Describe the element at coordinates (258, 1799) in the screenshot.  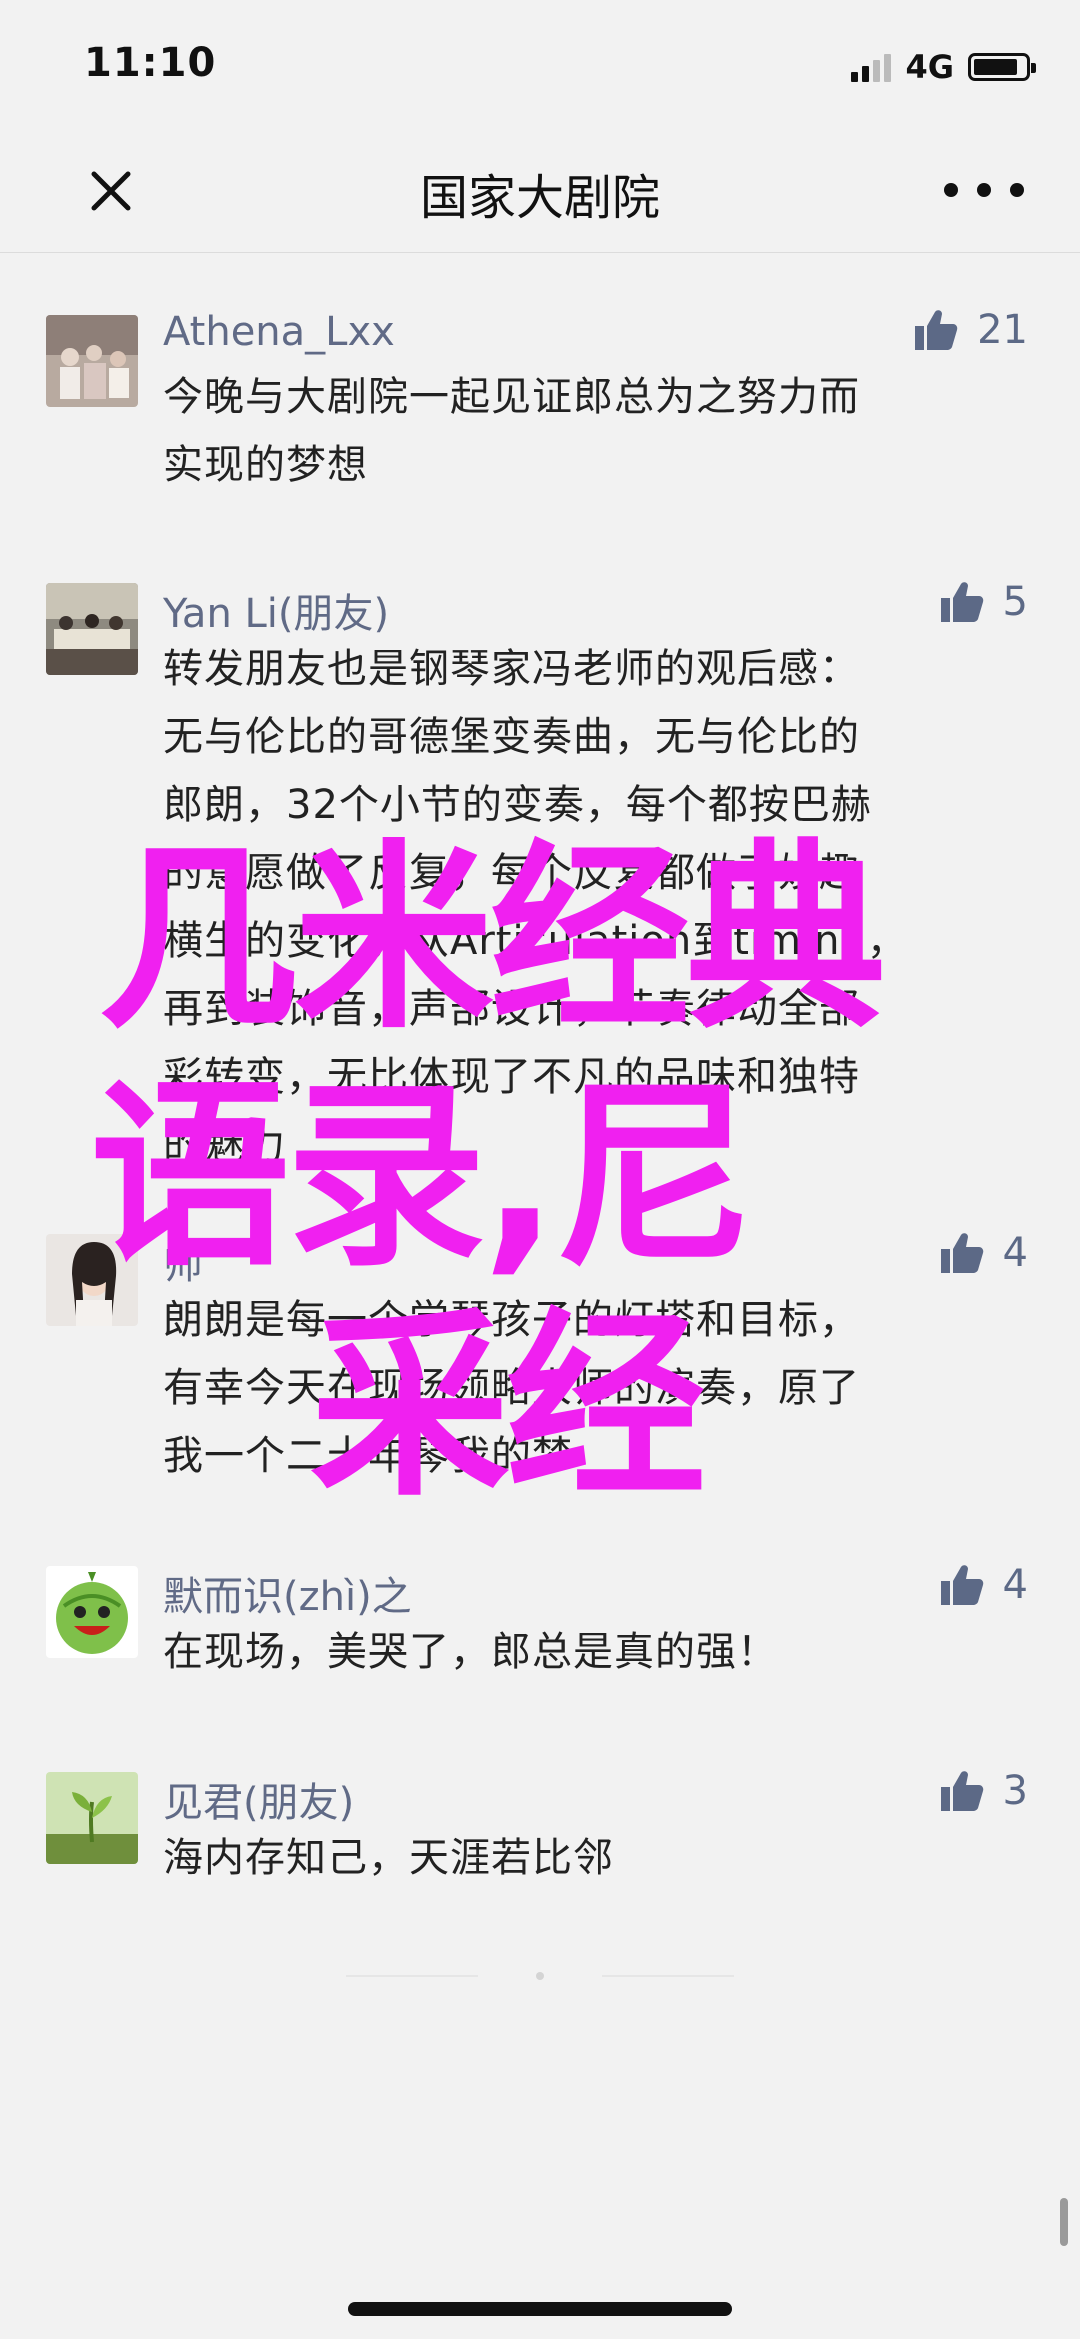
I see `commenter-name: 见君(朋友)` at that location.